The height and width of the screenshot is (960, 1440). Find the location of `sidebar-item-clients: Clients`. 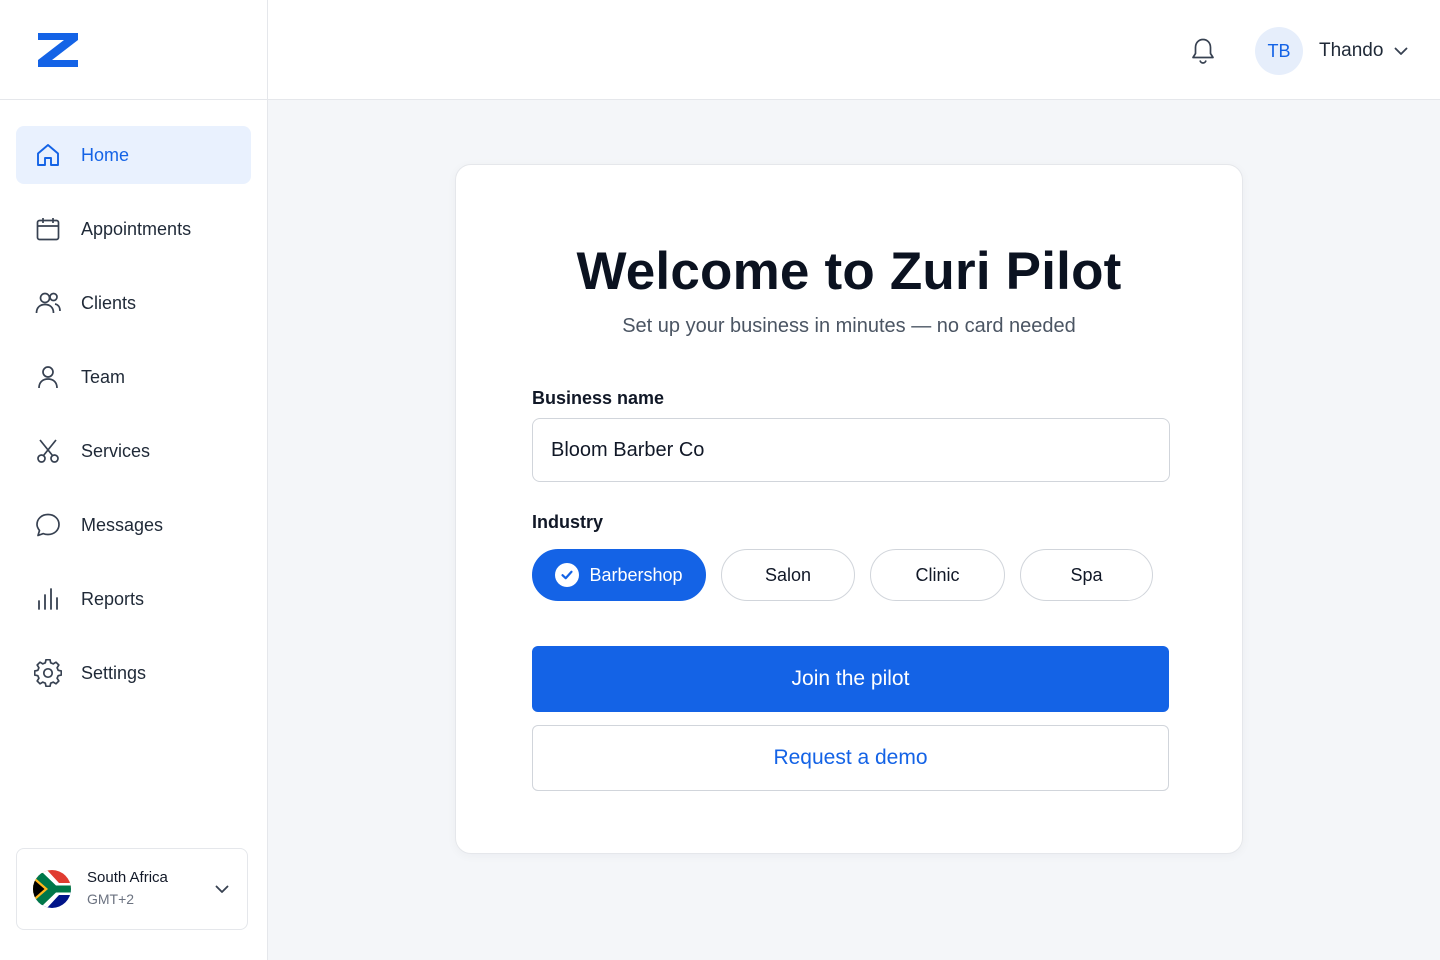

sidebar-item-clients: Clients is located at coordinates (133, 303).